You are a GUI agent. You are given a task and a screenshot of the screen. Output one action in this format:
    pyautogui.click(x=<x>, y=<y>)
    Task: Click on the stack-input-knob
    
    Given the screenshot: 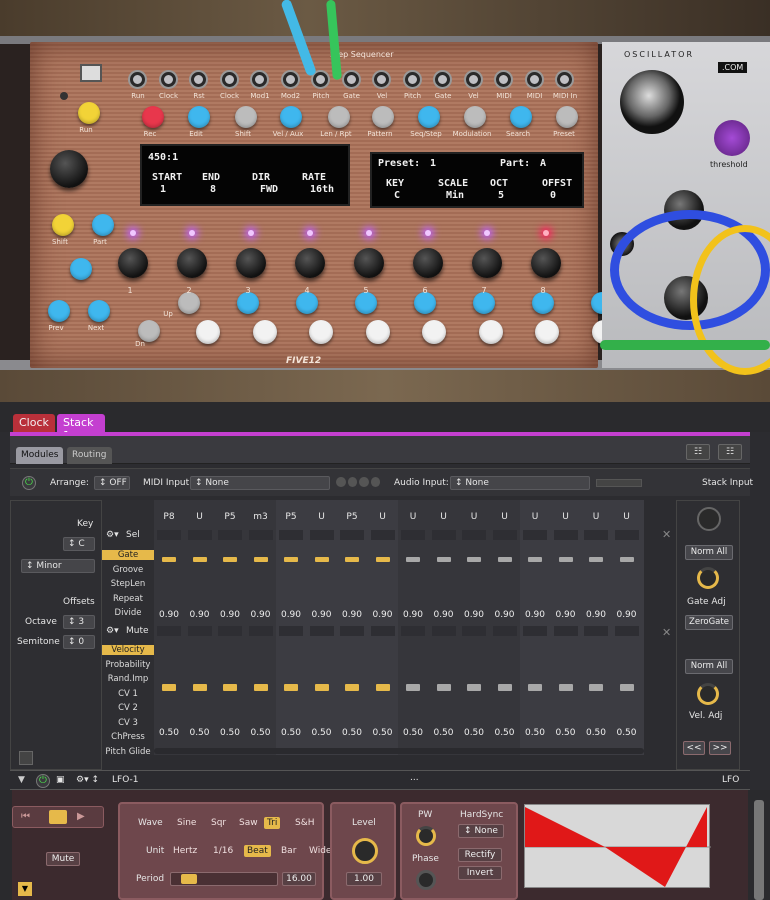 What is the action you would take?
    pyautogui.click(x=709, y=519)
    